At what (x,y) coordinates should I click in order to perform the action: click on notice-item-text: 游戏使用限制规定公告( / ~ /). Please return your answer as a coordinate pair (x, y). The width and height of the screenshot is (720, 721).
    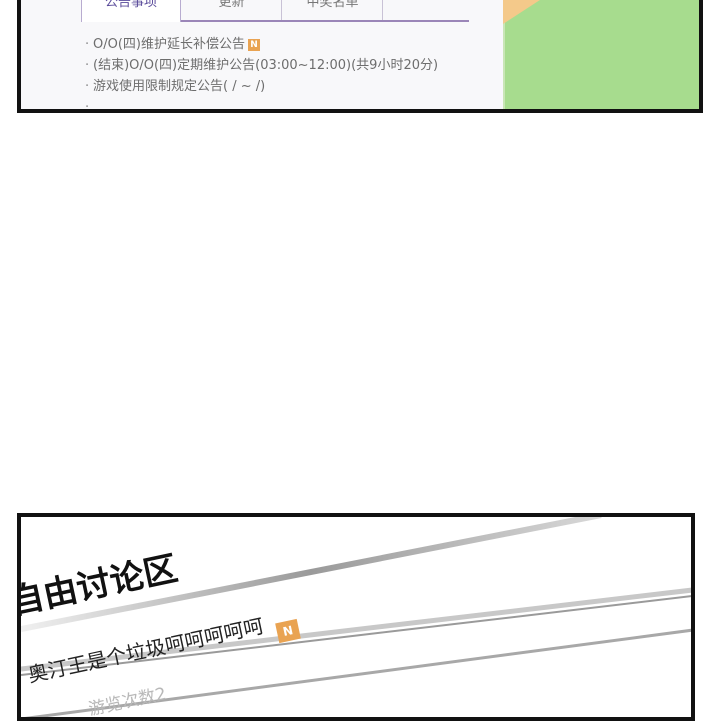
    Looking at the image, I should click on (179, 86).